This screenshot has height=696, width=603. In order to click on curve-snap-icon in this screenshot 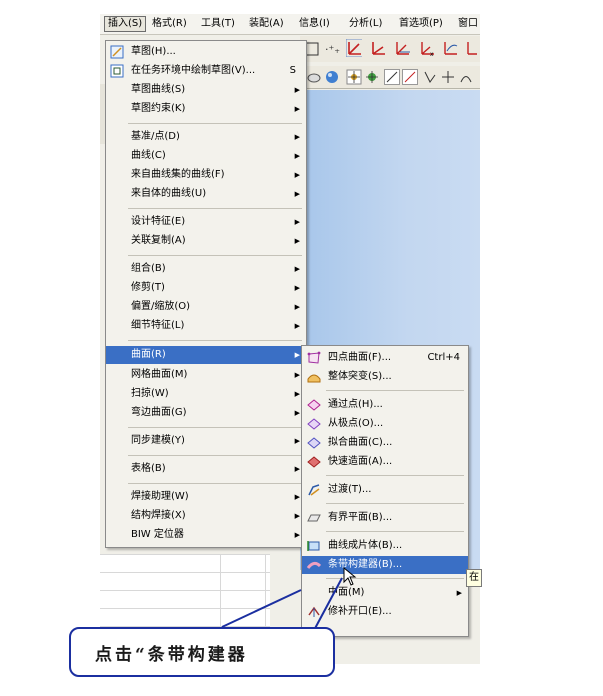, I will do `click(430, 77)`.